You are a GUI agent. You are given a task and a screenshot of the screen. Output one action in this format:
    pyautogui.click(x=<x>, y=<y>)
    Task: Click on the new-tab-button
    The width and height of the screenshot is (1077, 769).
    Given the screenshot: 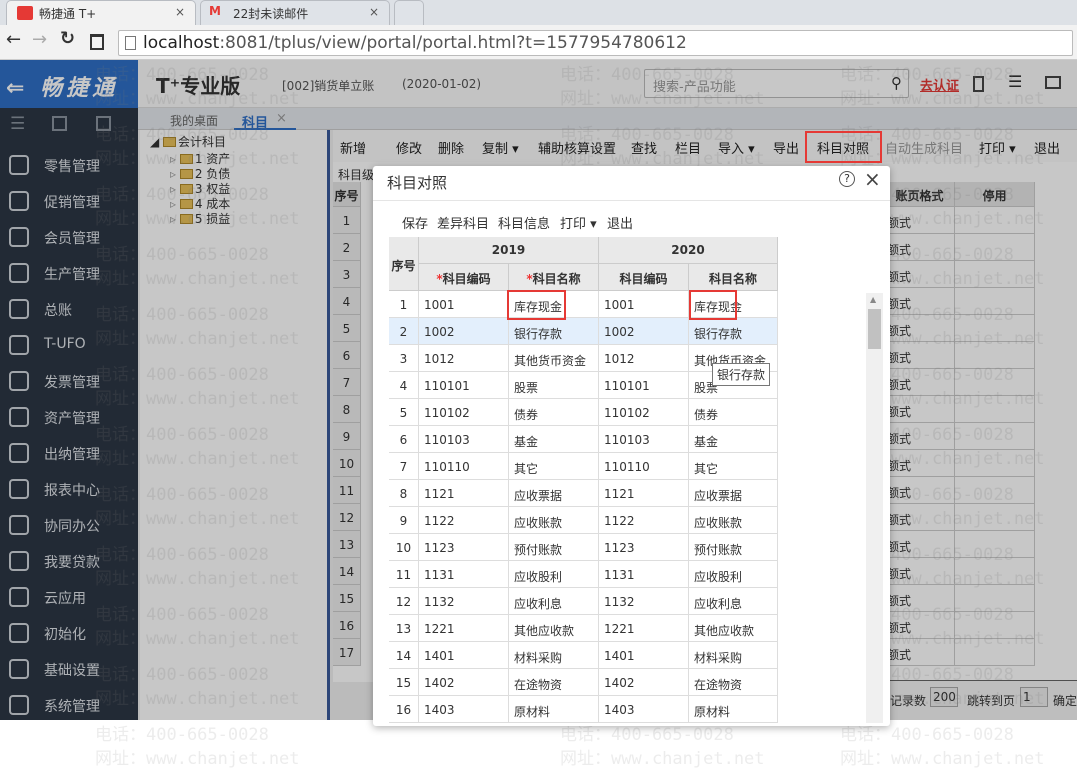 What is the action you would take?
    pyautogui.click(x=409, y=12)
    